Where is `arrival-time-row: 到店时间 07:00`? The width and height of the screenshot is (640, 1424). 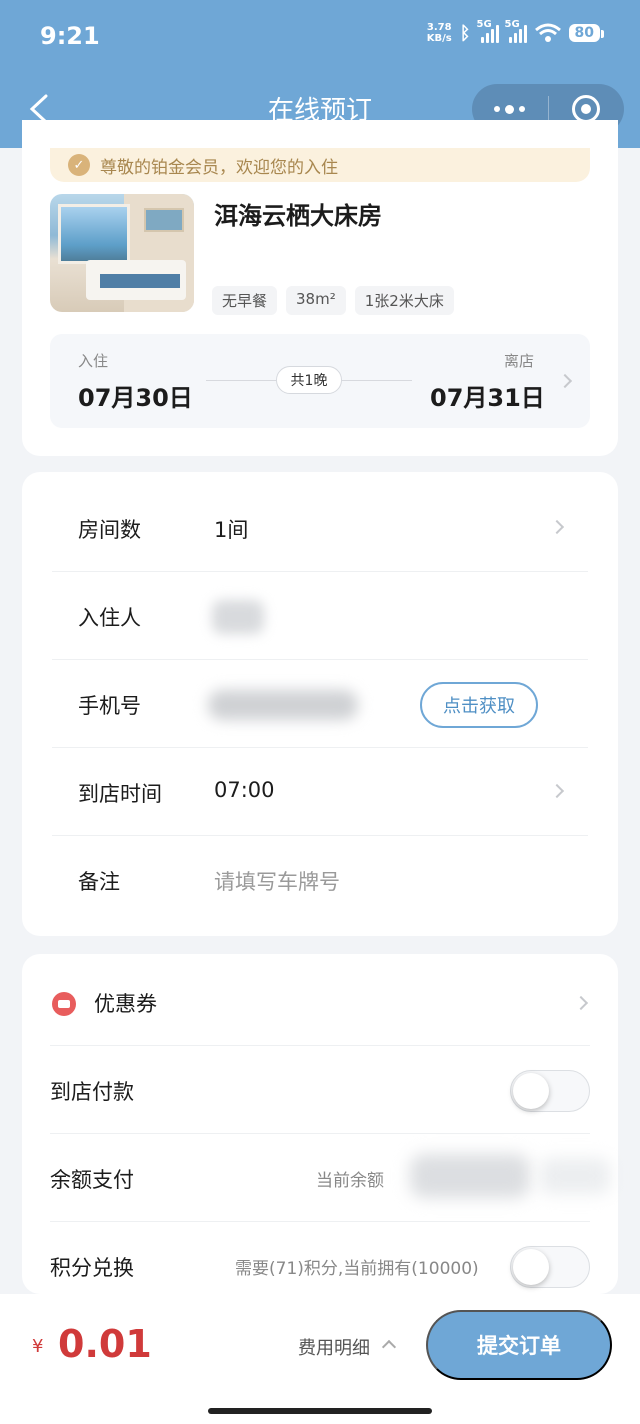 arrival-time-row: 到店时间 07:00 is located at coordinates (320, 792).